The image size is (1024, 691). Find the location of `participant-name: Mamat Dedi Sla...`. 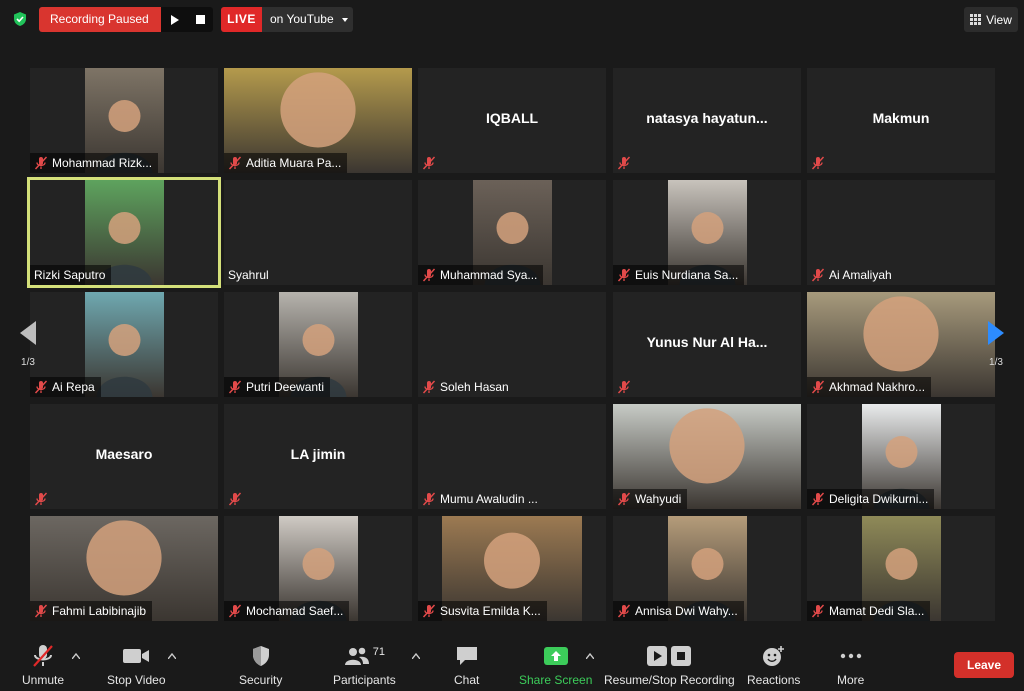

participant-name: Mamat Dedi Sla... is located at coordinates (877, 611).